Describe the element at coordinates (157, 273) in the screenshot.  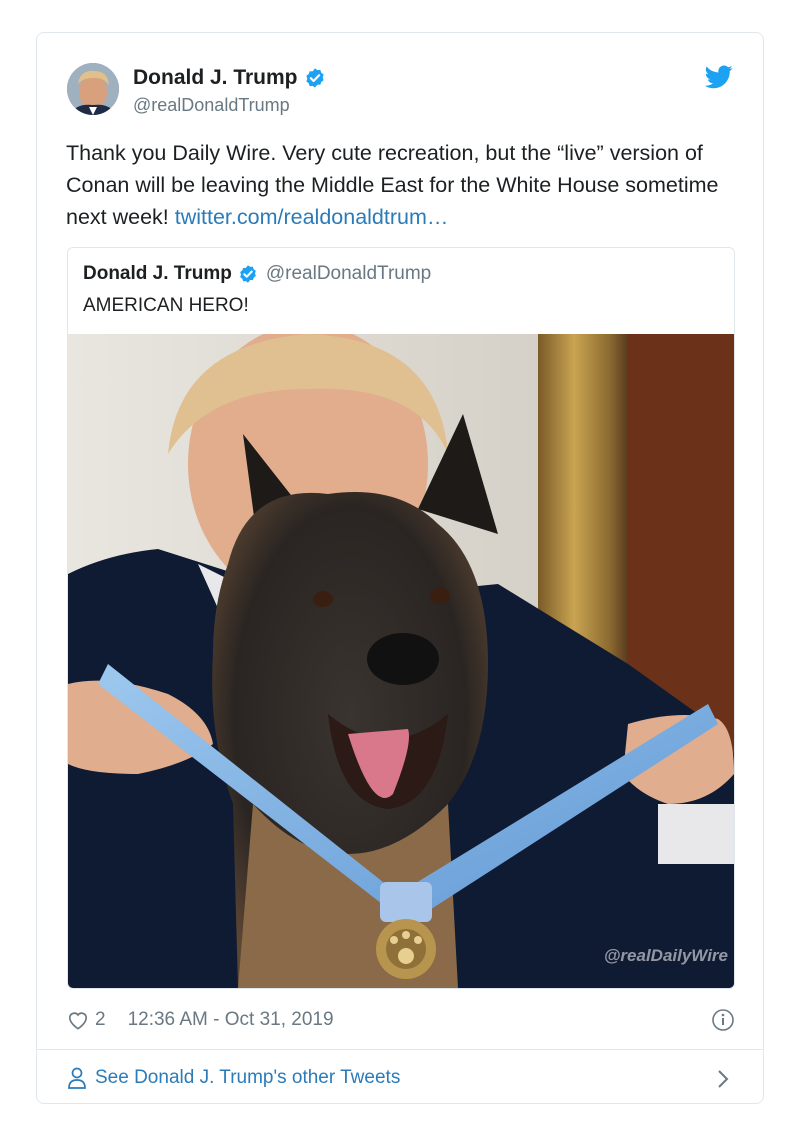
I see `quoted-author-name: Donald J. Trump` at that location.